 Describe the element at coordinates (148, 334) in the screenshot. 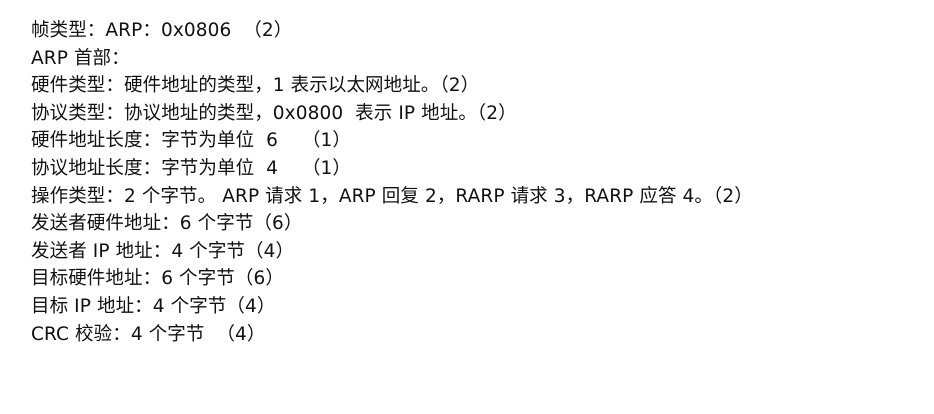

I see `line-crc-check: CRC 校验：4 个字节 （4）` at that location.